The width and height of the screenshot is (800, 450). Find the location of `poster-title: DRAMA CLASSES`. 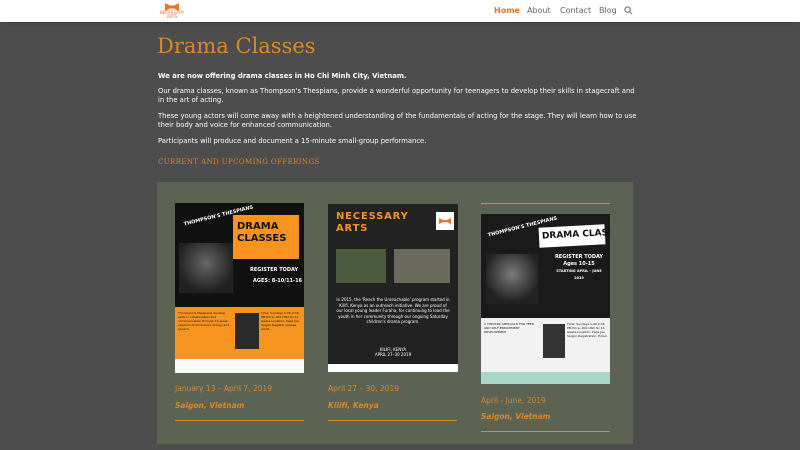

poster-title: DRAMA CLASSES is located at coordinates (575, 234).